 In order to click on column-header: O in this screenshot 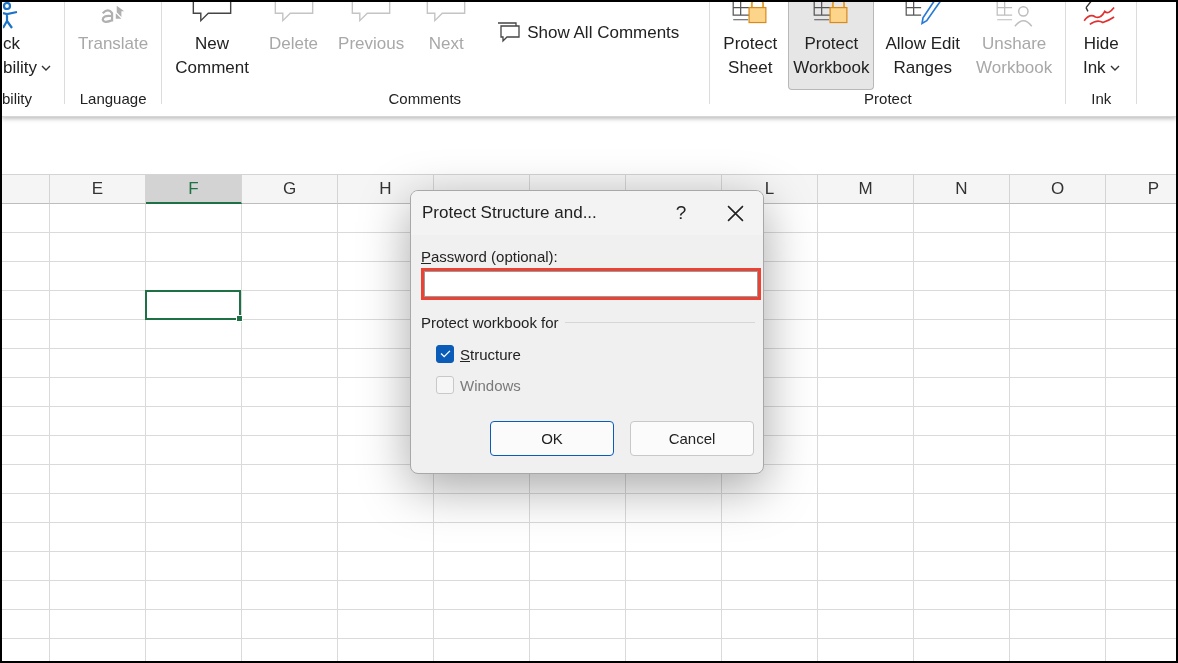, I will do `click(1058, 189)`.